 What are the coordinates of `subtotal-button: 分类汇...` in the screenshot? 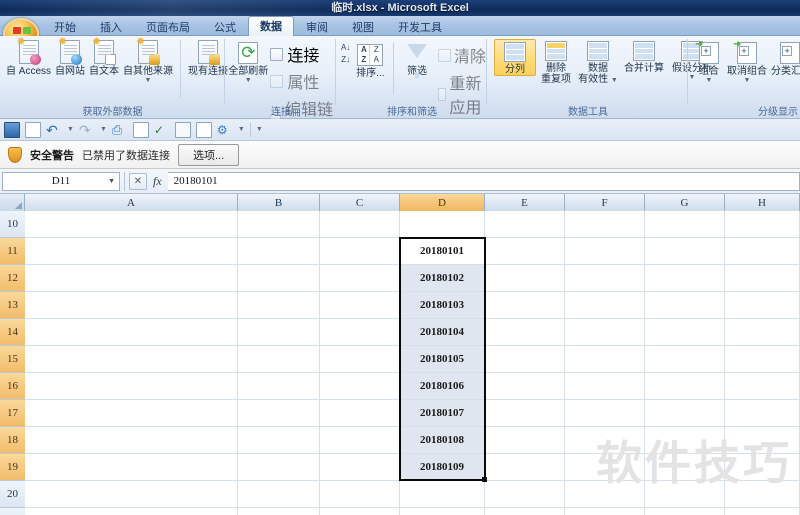 It's located at (784, 58).